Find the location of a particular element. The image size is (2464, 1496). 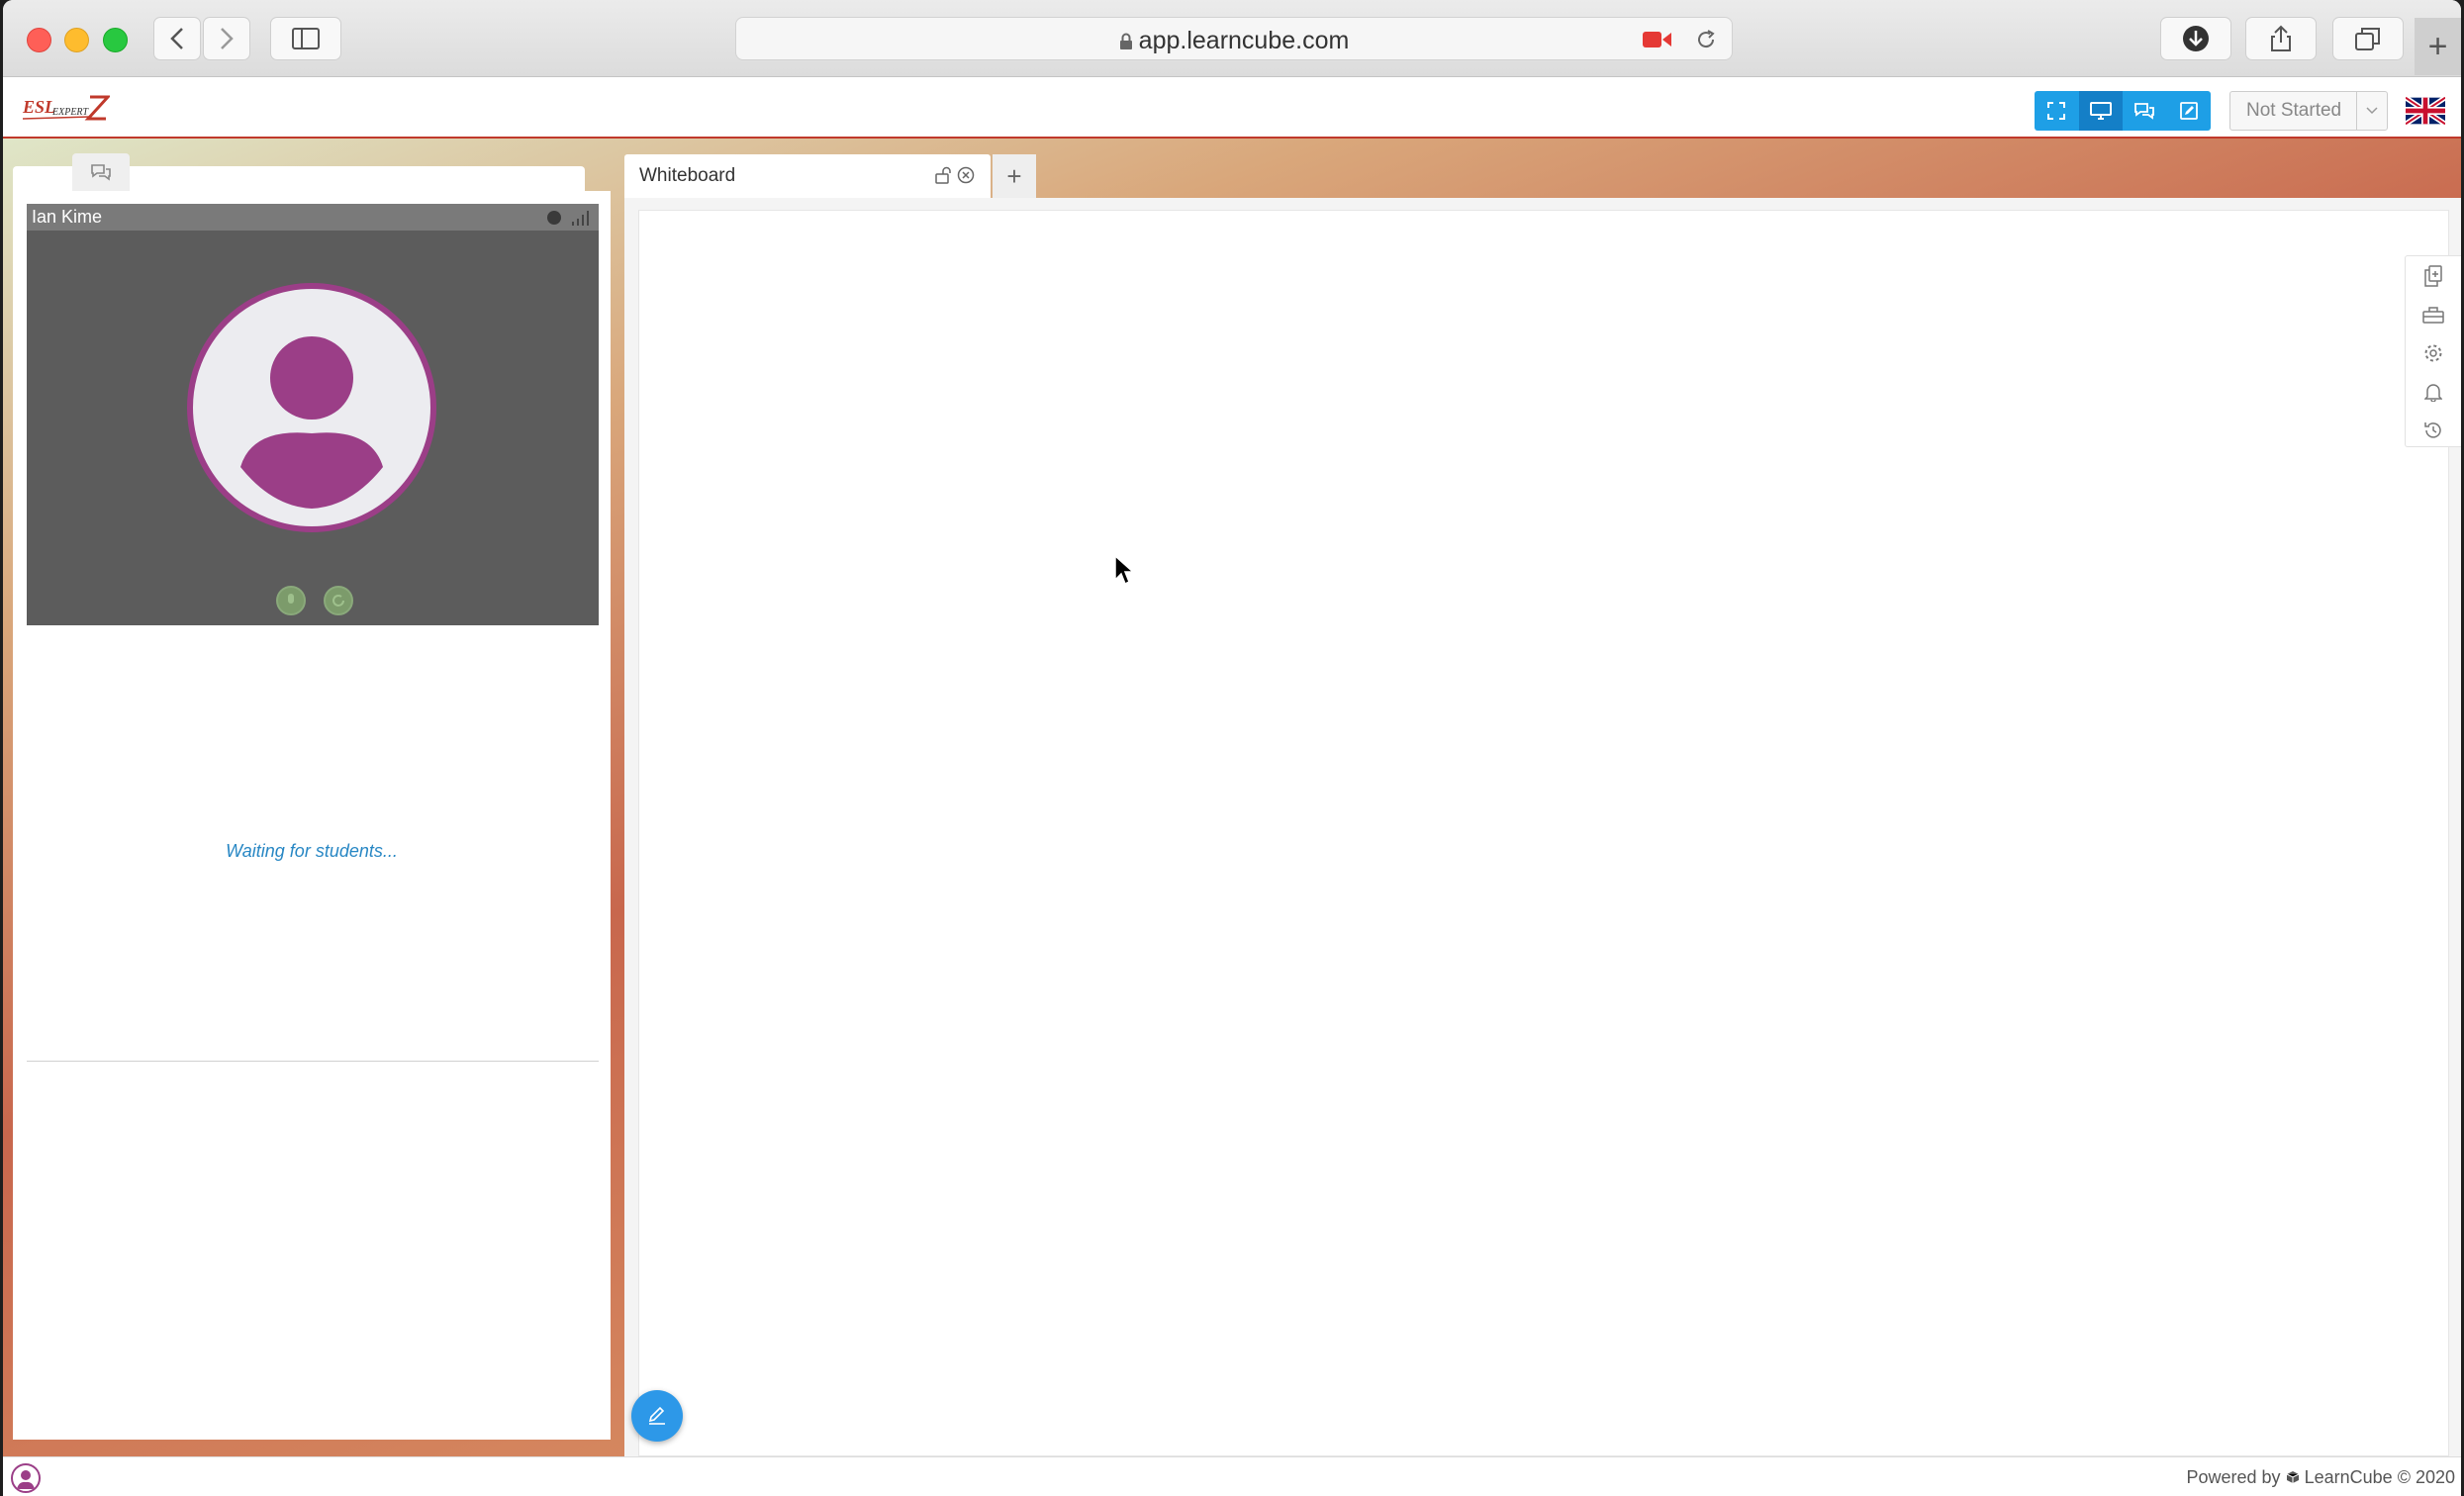

chevron-down-icon is located at coordinates (2371, 111).